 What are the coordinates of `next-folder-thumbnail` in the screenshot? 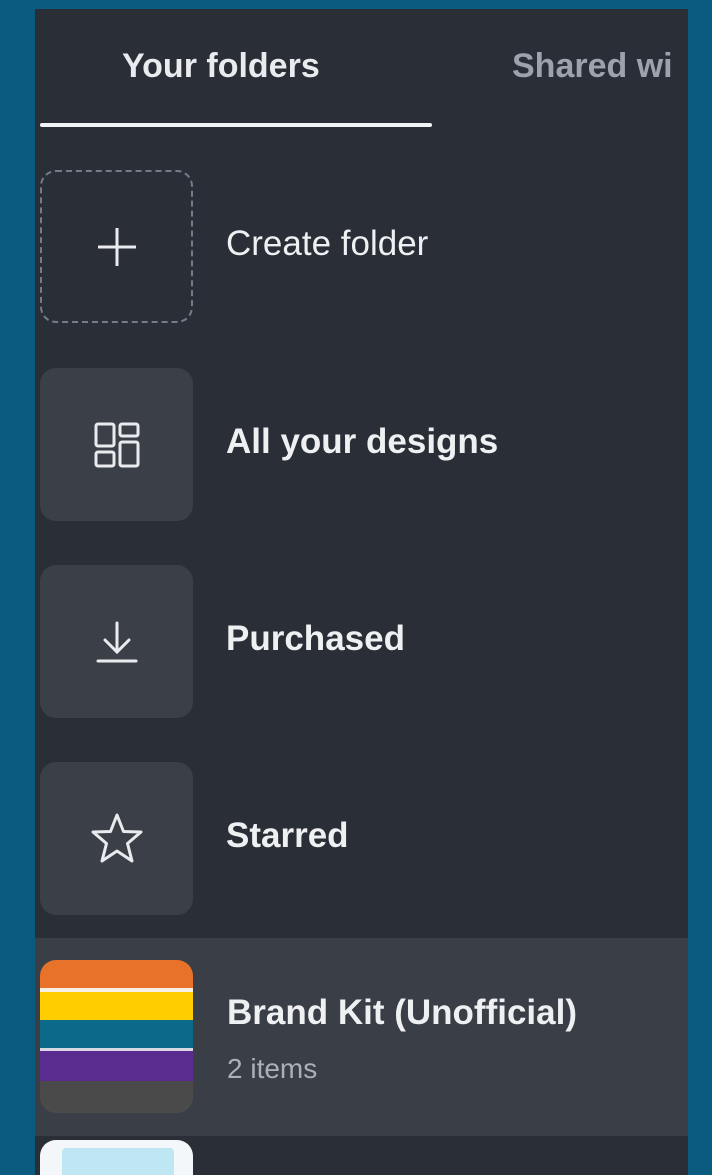 It's located at (116, 1157).